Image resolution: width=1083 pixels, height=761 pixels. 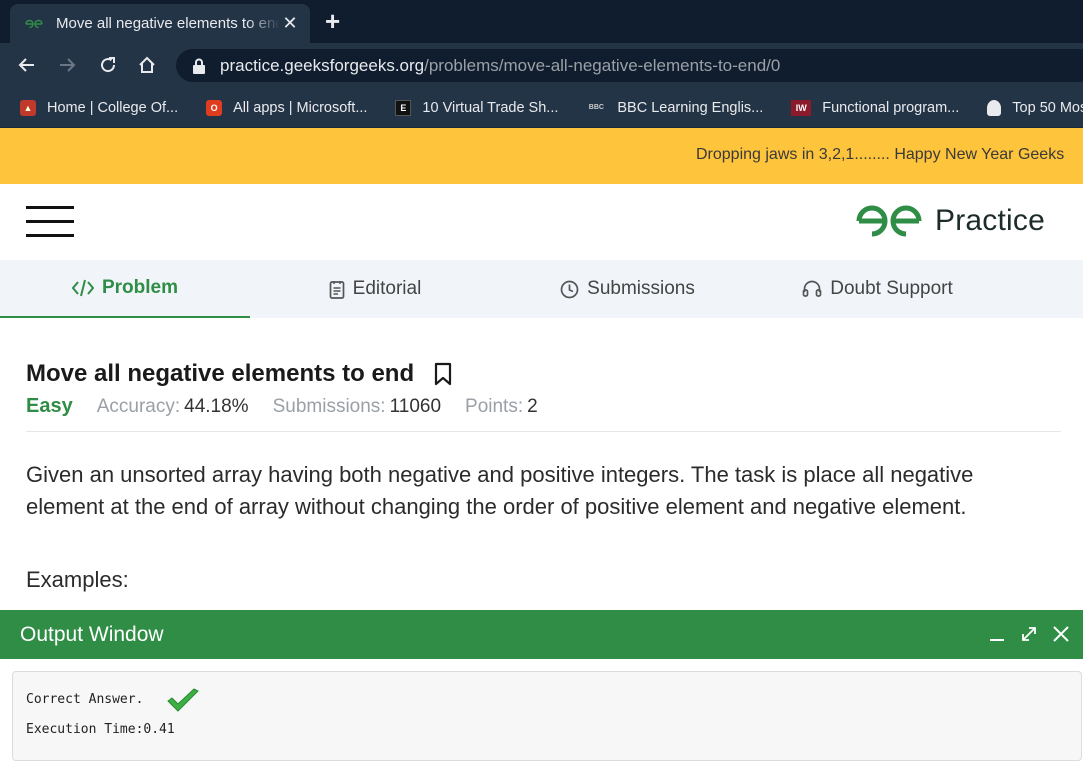 I want to click on output-window-title: Output Window, so click(x=92, y=634).